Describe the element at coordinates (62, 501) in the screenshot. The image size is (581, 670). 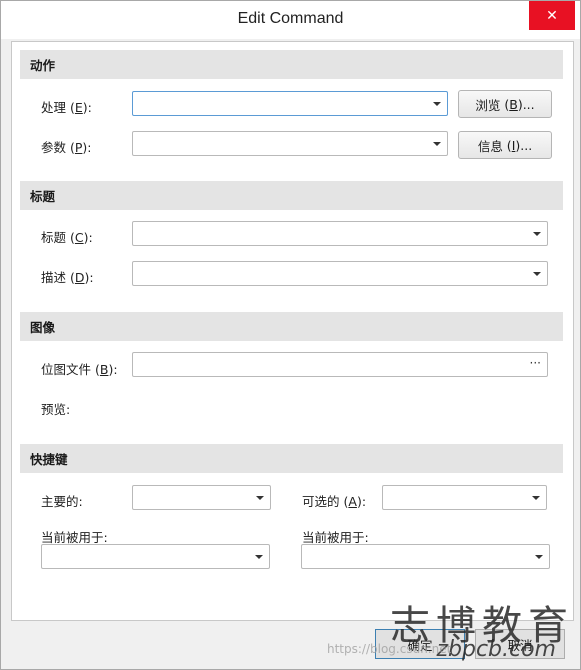
I see `primary-key-label: 主要的:` at that location.